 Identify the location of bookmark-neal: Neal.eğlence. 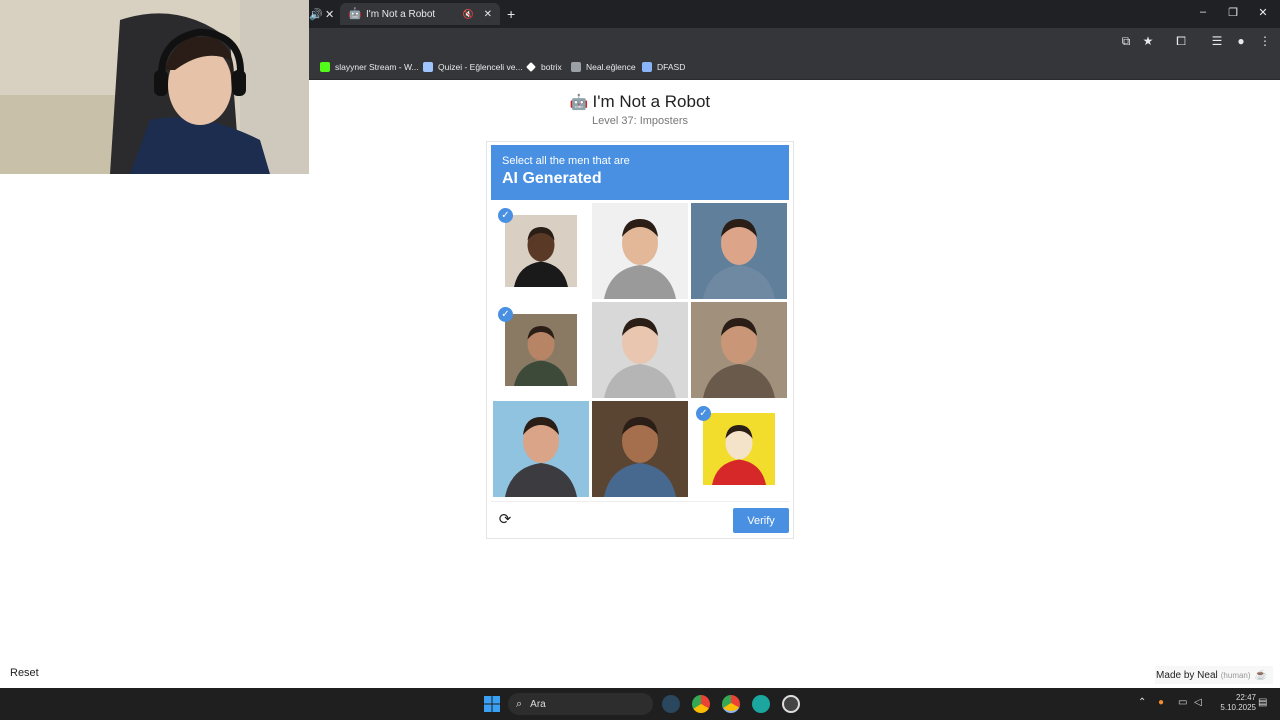
(603, 67).